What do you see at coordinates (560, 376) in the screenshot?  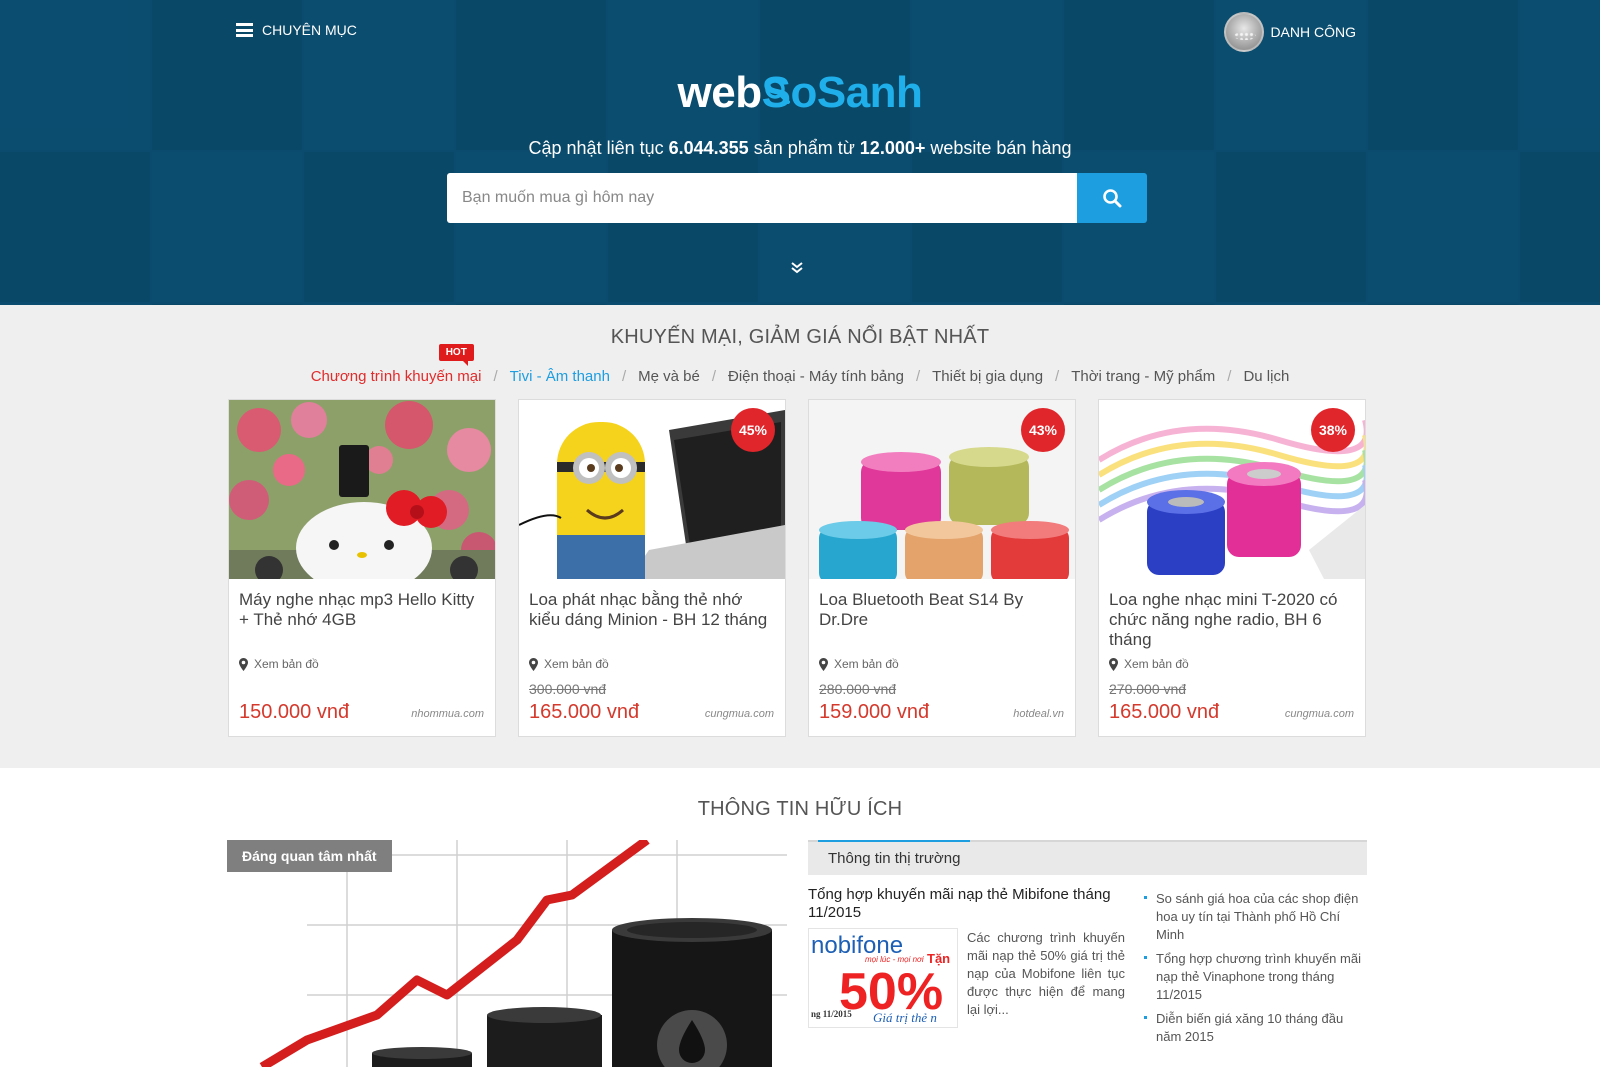 I see `category-tv-audio: Tivi - Âm thanh` at bounding box center [560, 376].